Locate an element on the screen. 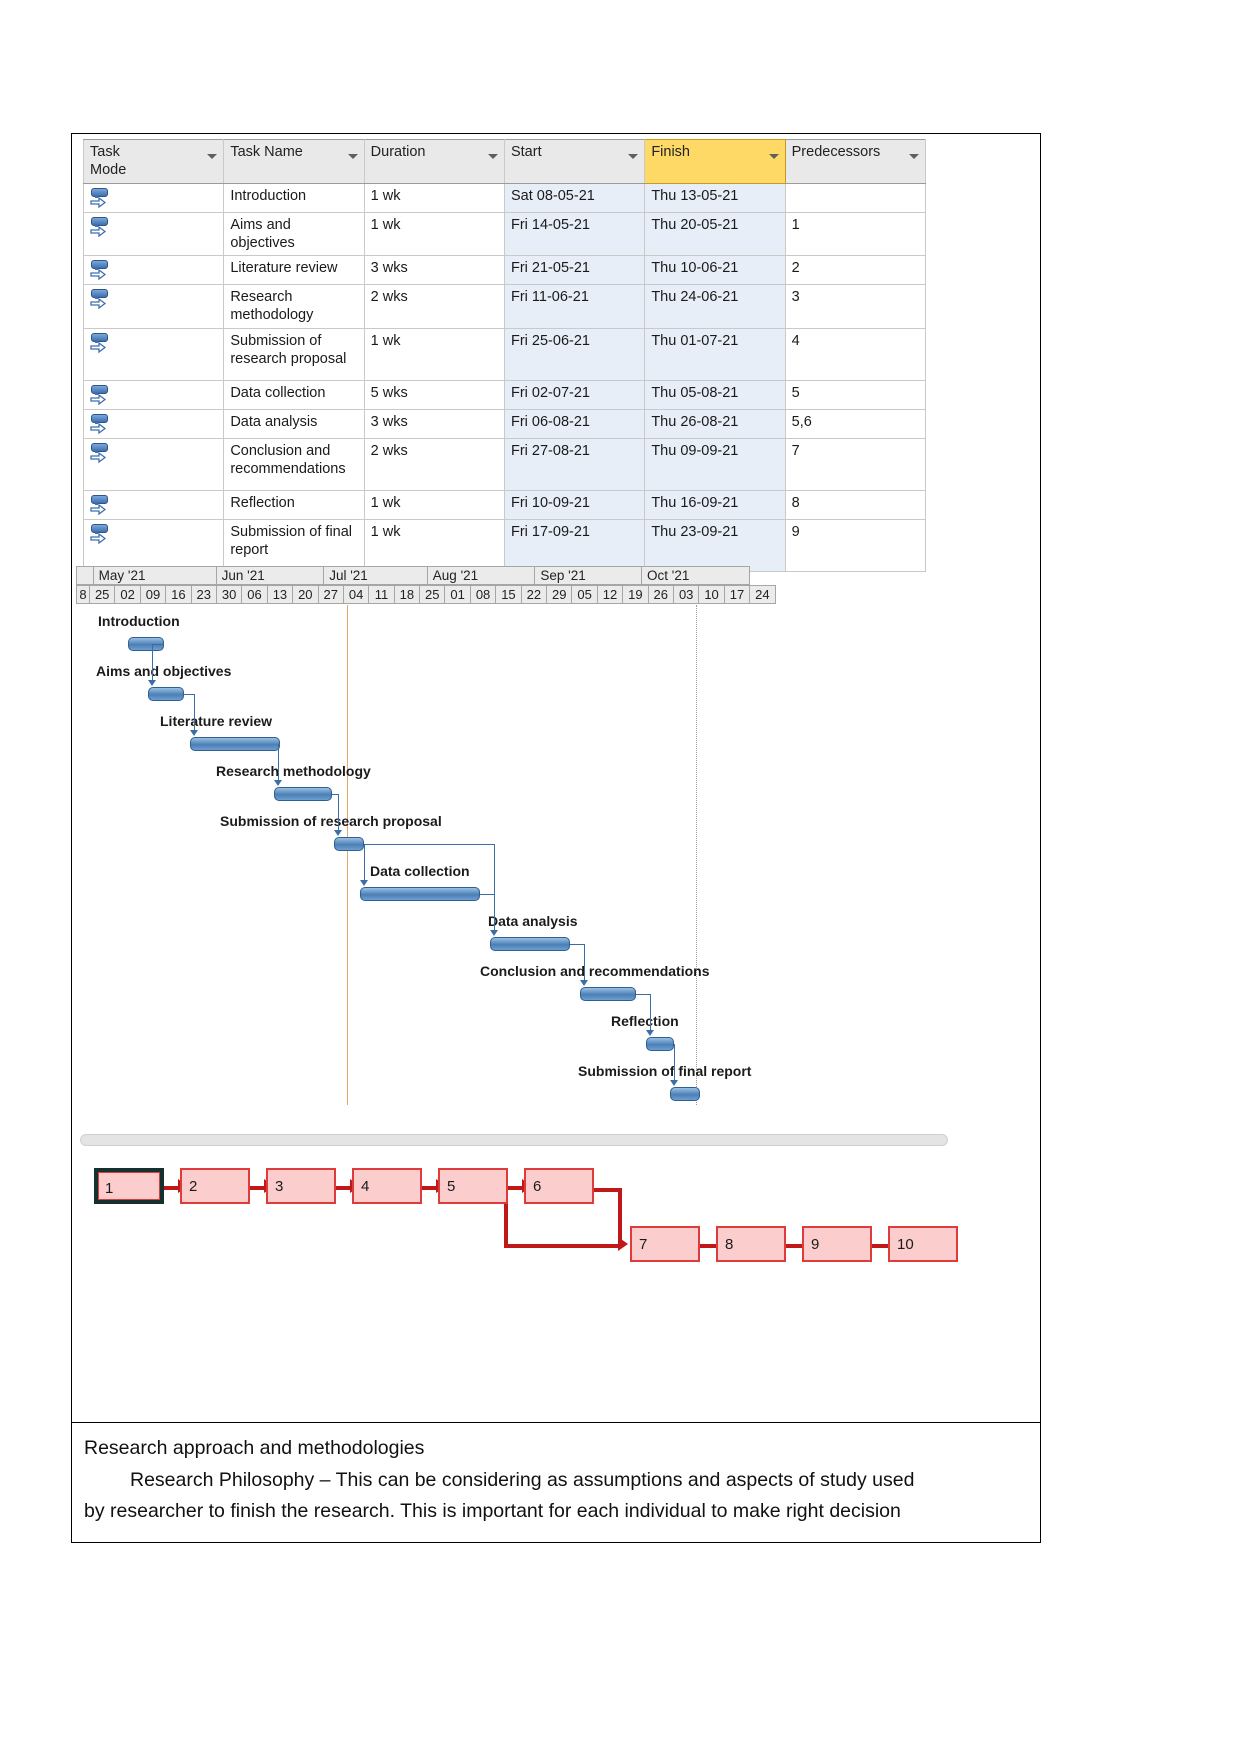 The height and width of the screenshot is (1754, 1241). cell-start: Fri 25-06-21 is located at coordinates (574, 354).